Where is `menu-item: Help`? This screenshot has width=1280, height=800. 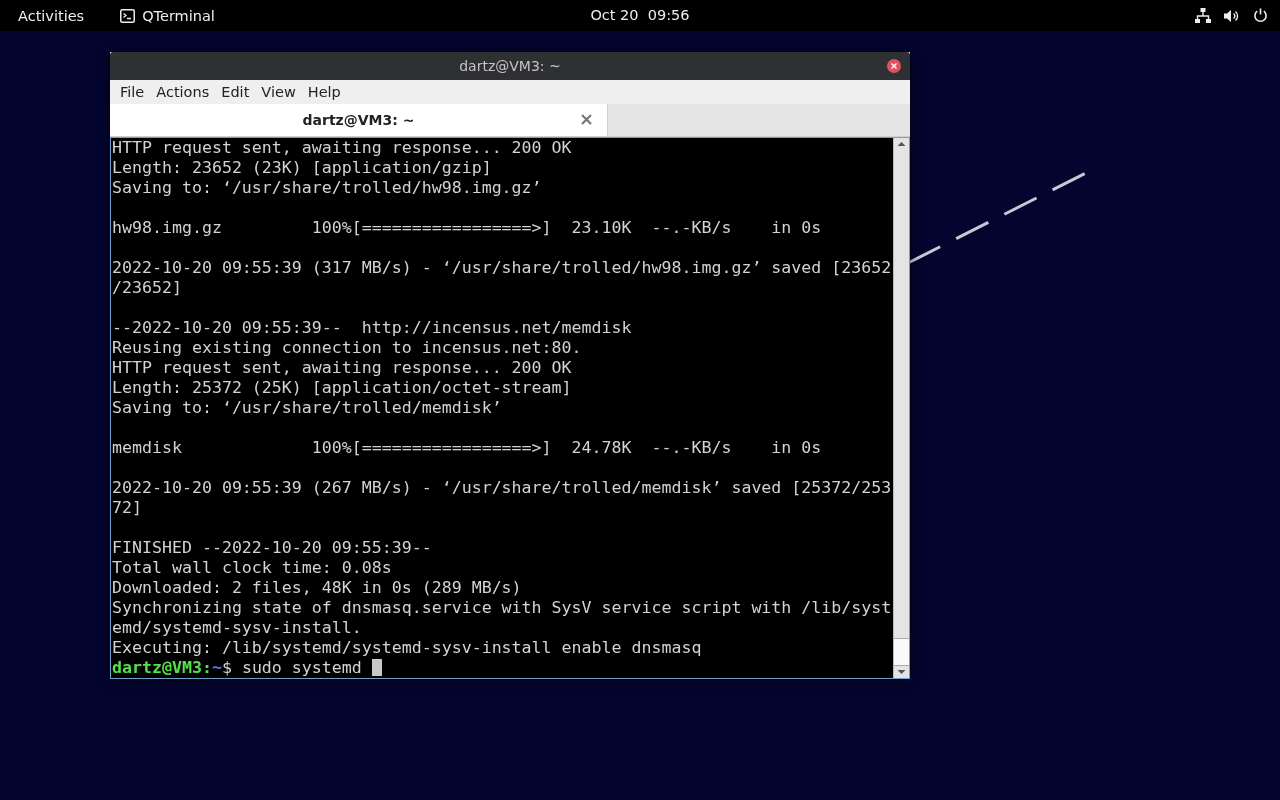
menu-item: Help is located at coordinates (324, 92).